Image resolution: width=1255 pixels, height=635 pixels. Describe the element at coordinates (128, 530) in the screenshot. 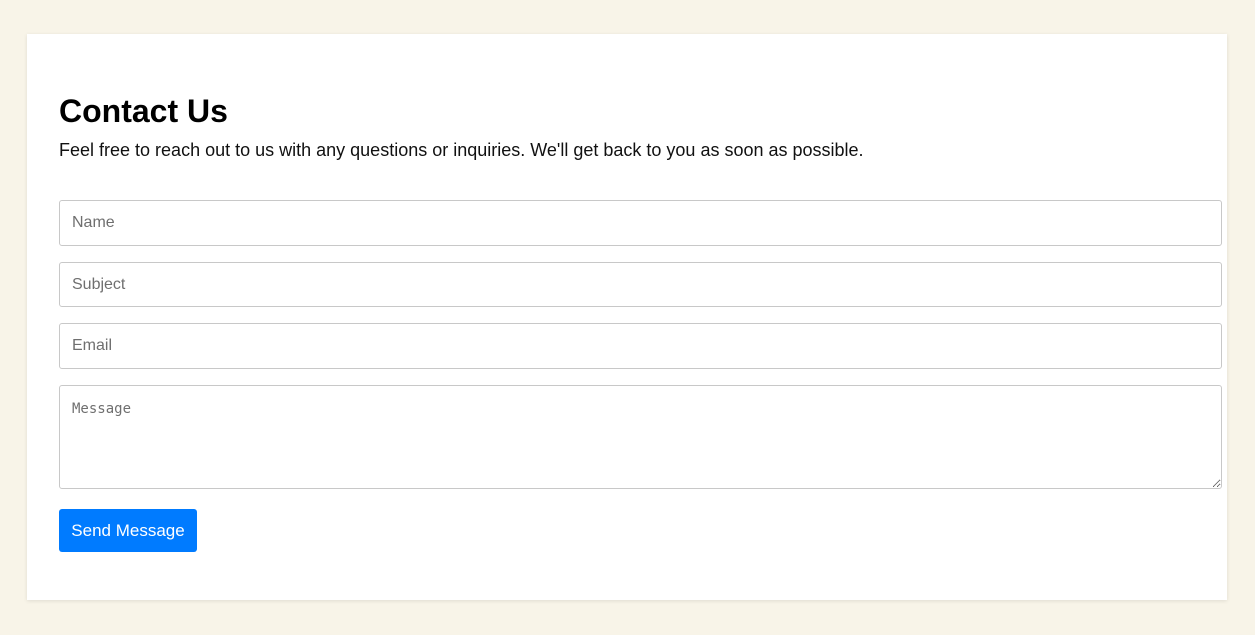

I see `send-message-button: Send Message` at that location.